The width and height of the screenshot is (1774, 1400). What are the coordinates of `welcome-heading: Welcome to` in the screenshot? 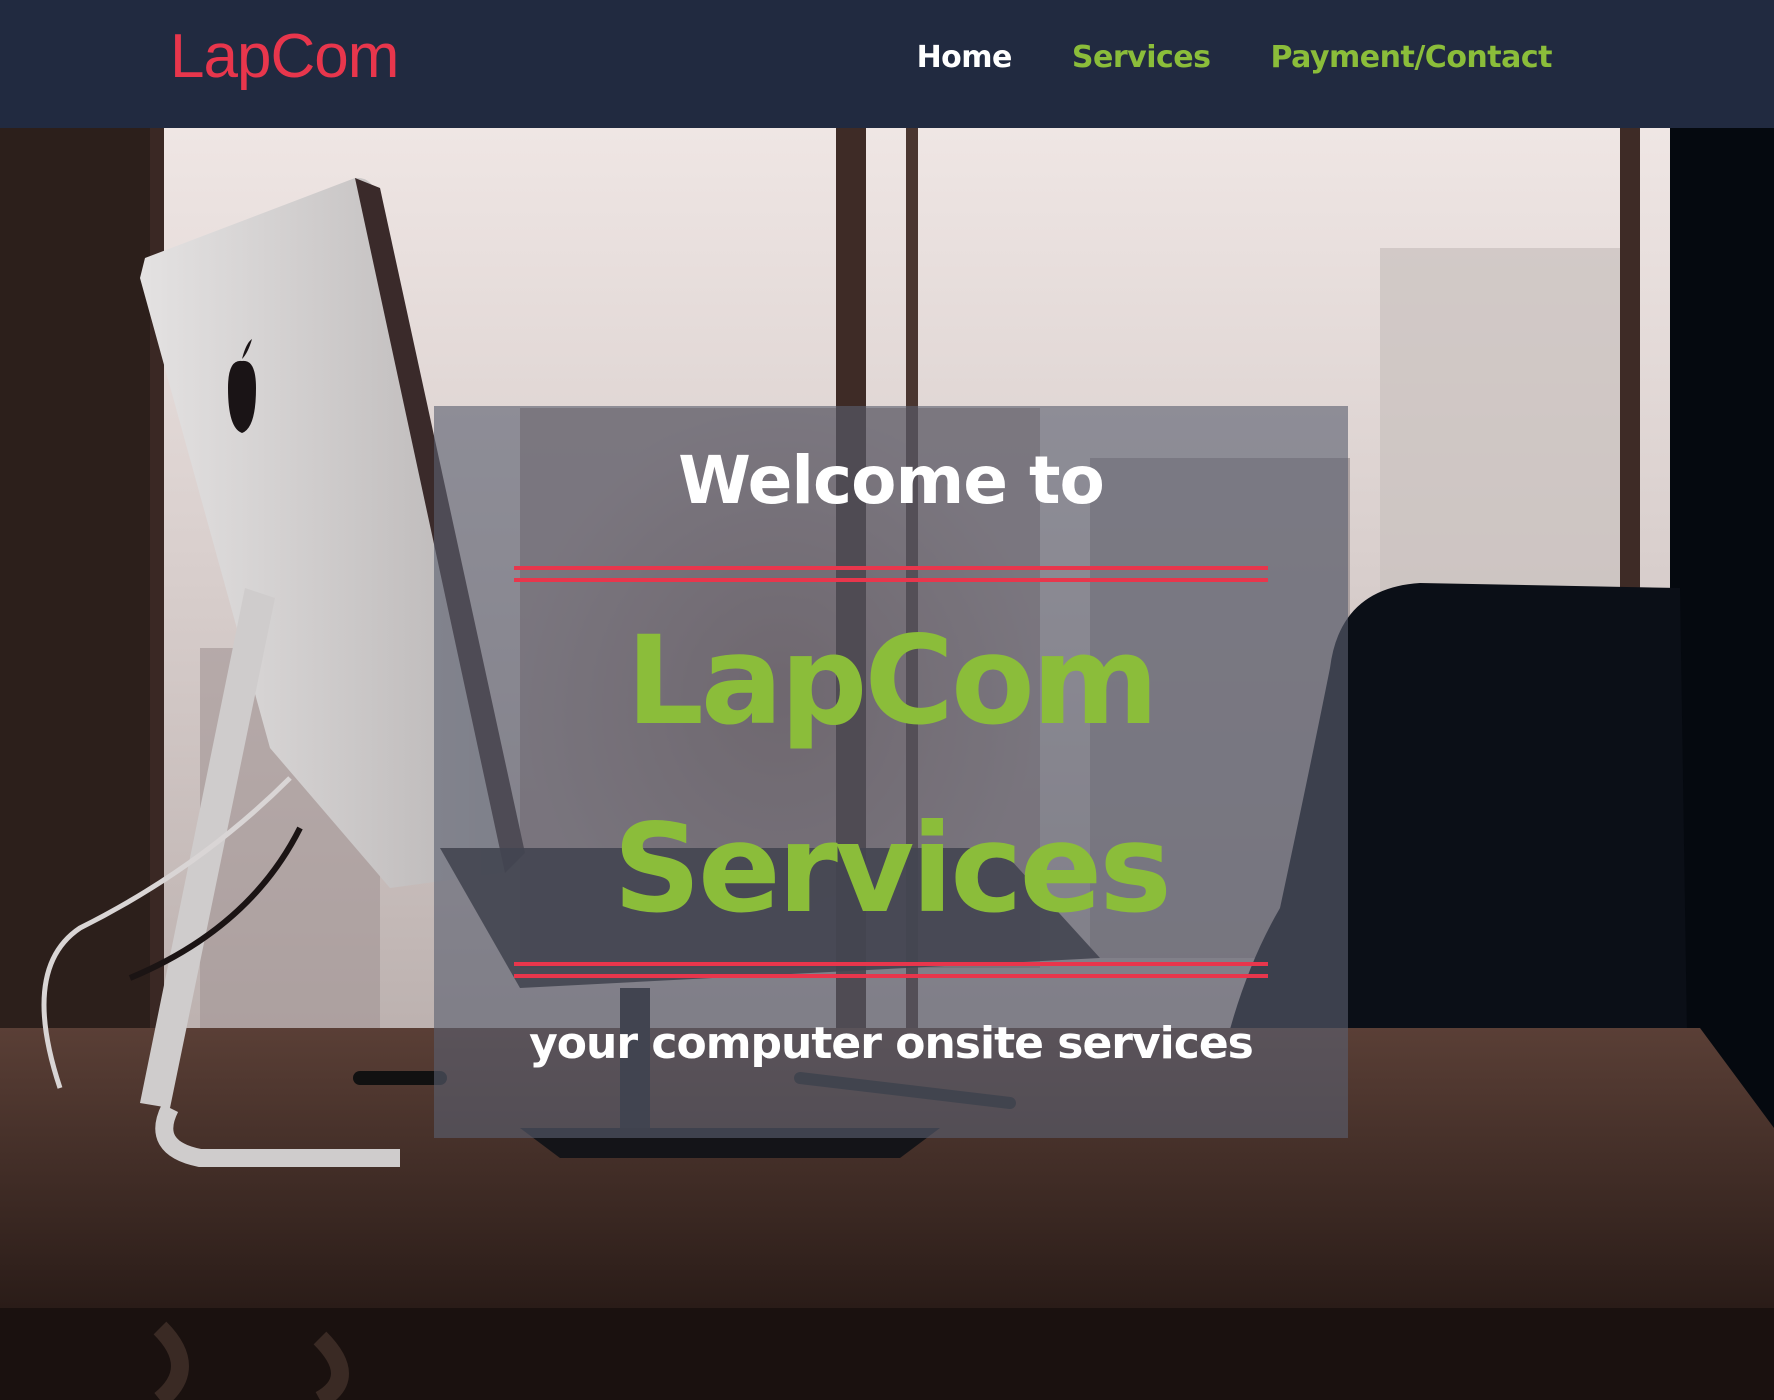 It's located at (891, 480).